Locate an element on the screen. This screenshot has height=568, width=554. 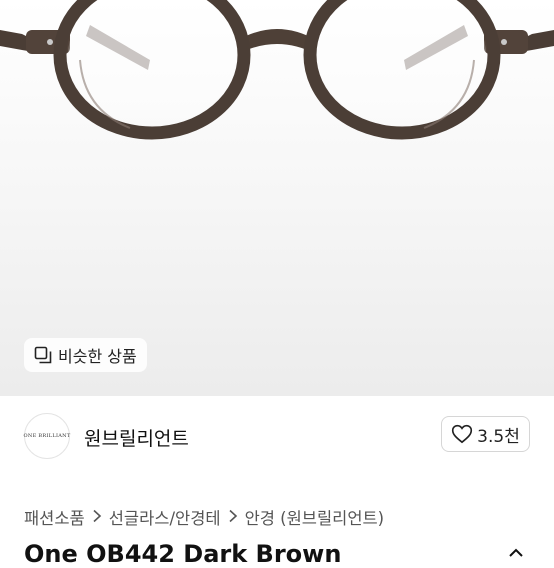
breadcrumb: 패션소품 선글라스/안경테 안경 (원브릴리언트) is located at coordinates (204, 517).